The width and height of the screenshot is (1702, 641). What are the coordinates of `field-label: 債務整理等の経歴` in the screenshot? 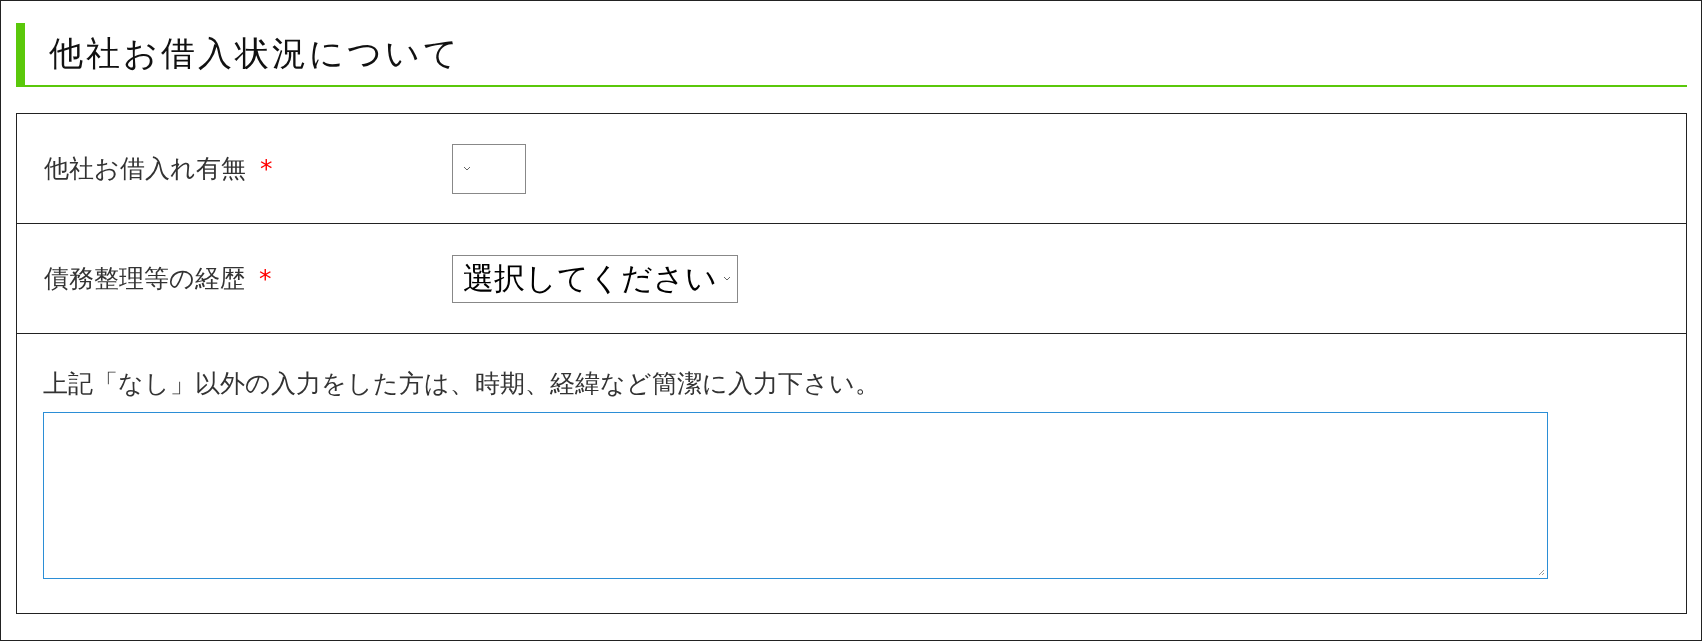 It's located at (144, 279).